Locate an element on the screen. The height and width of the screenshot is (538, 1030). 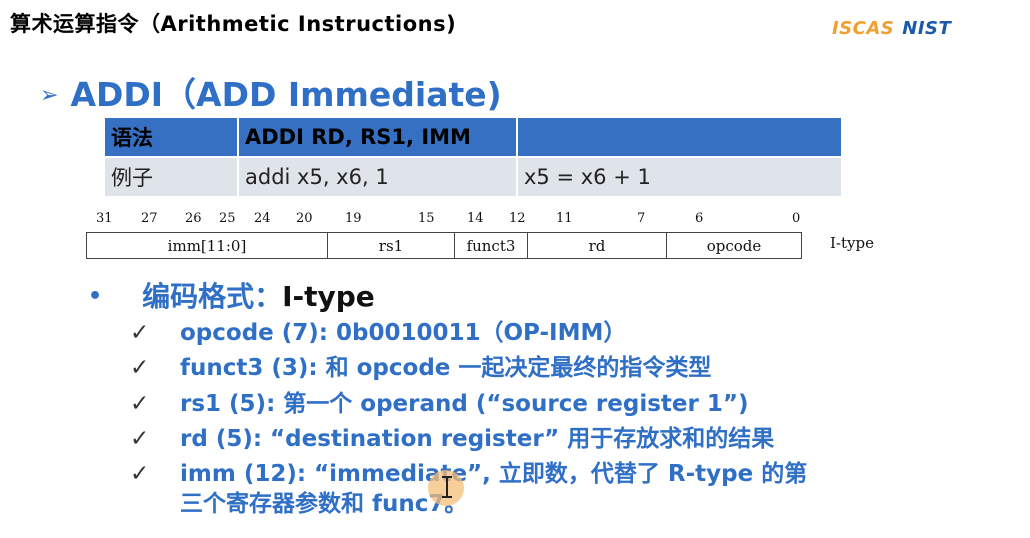
bit-number-row: 31 27 26 25 24 20 19 15 14 12 11 7 6 0 is located at coordinates (453, 220).